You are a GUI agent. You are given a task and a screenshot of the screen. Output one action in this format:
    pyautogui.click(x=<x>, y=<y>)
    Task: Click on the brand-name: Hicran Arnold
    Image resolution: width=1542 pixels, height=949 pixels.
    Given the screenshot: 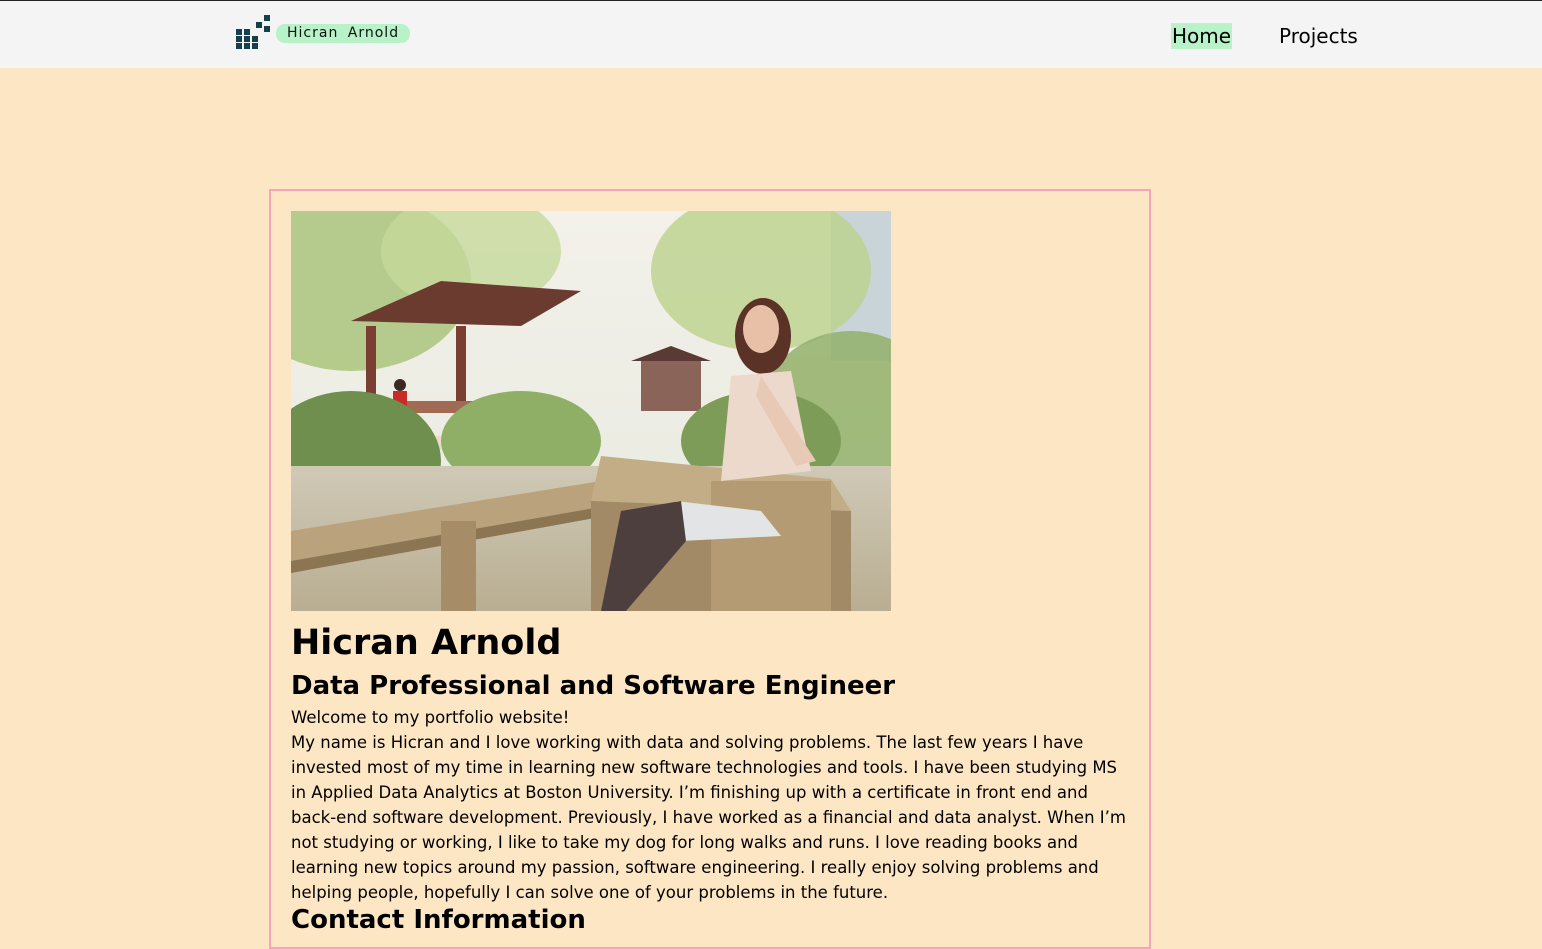 What is the action you would take?
    pyautogui.click(x=343, y=33)
    